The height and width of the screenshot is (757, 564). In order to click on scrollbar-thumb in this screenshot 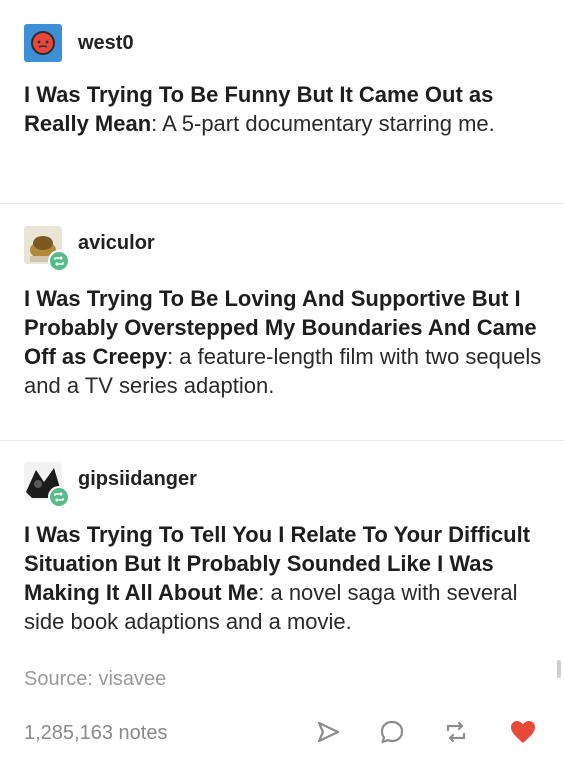, I will do `click(559, 669)`.